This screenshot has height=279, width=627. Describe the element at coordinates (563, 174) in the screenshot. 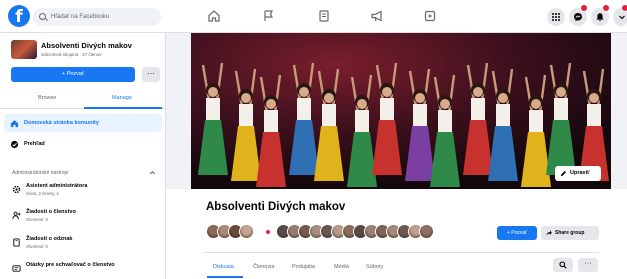

I see `pencil-icon` at that location.